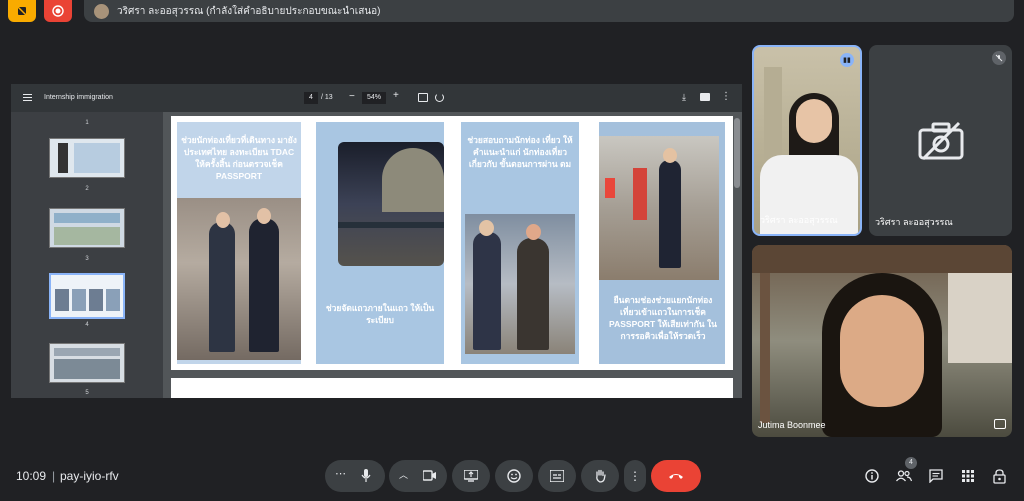 Image resolution: width=1024 pixels, height=501 pixels. I want to click on presenter-avatar, so click(101, 11).